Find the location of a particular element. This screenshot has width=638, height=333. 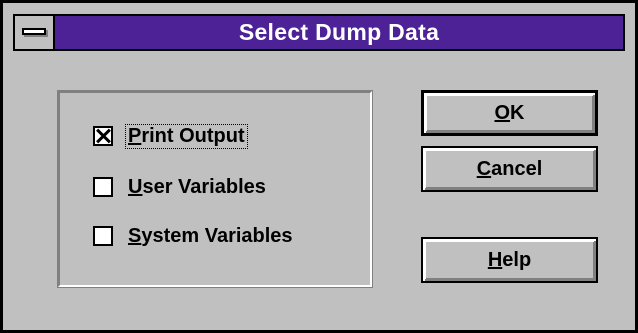

user-variables-checkbox is located at coordinates (103, 187).